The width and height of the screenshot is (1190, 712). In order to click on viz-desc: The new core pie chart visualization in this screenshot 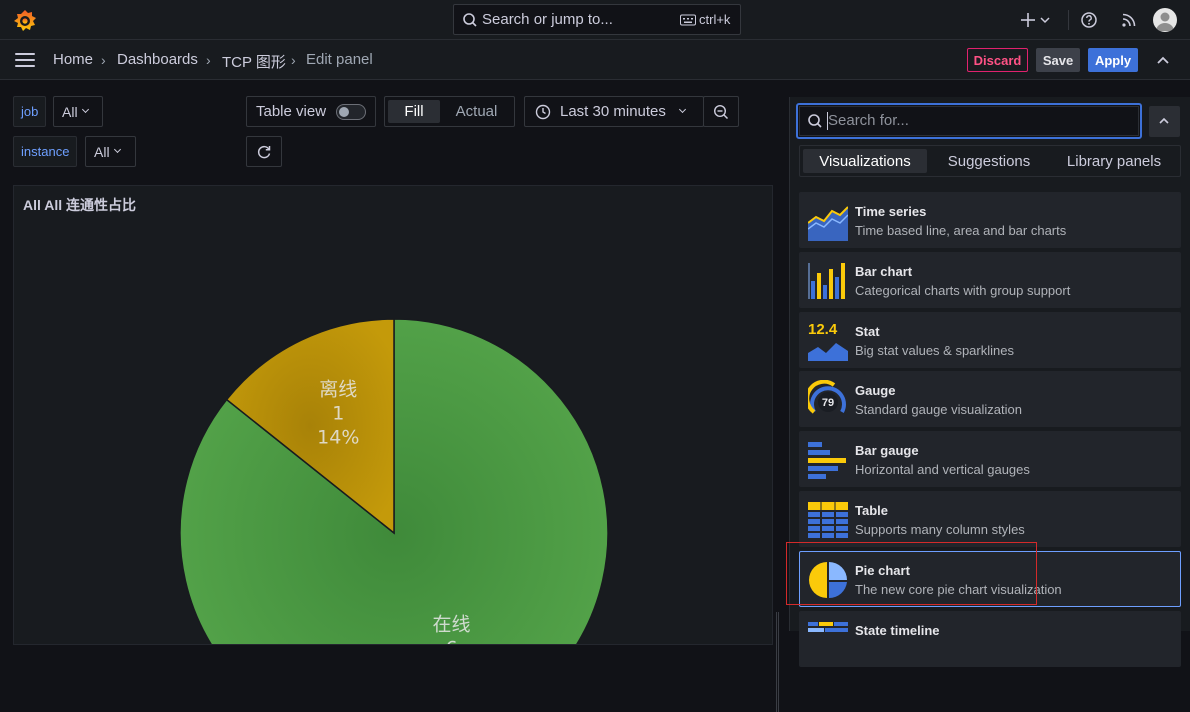, I will do `click(958, 589)`.